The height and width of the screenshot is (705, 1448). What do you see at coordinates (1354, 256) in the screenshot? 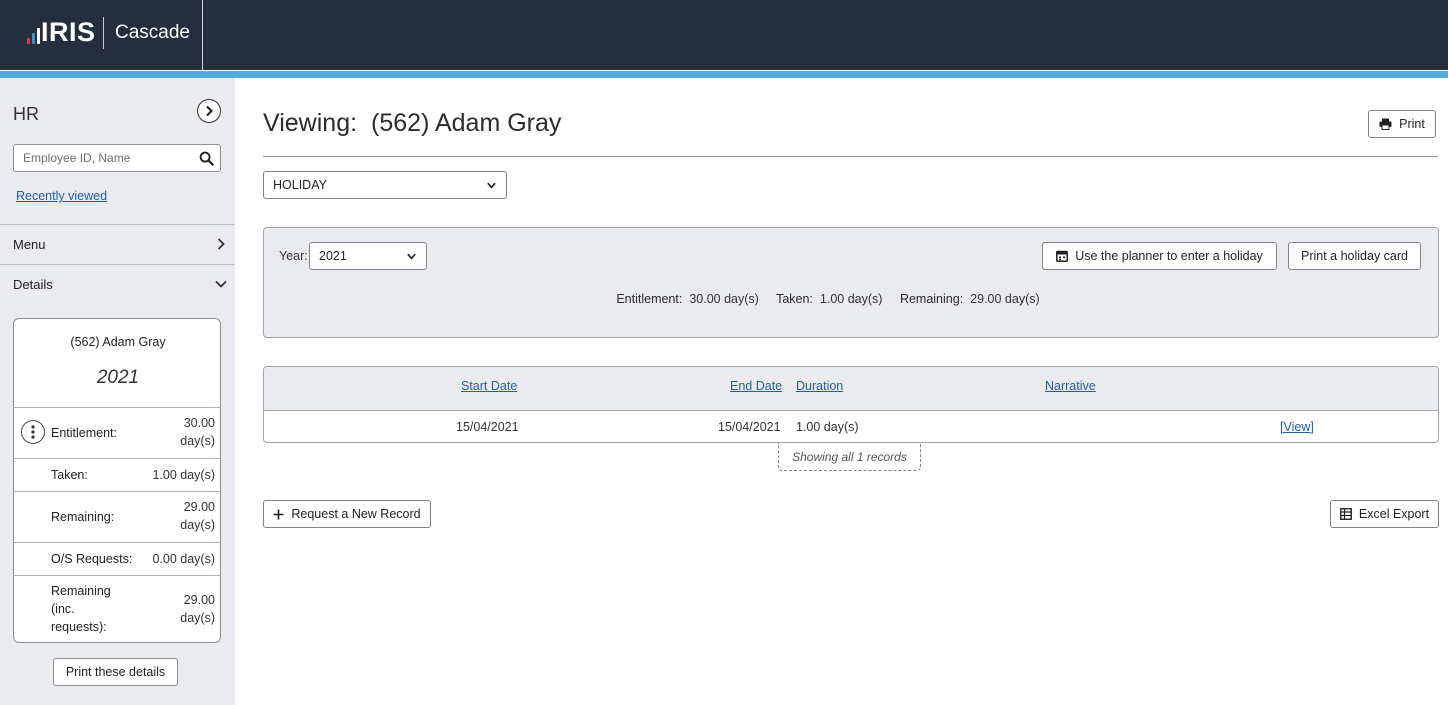
I see `print-holiday-card-button: Print a holiday card` at bounding box center [1354, 256].